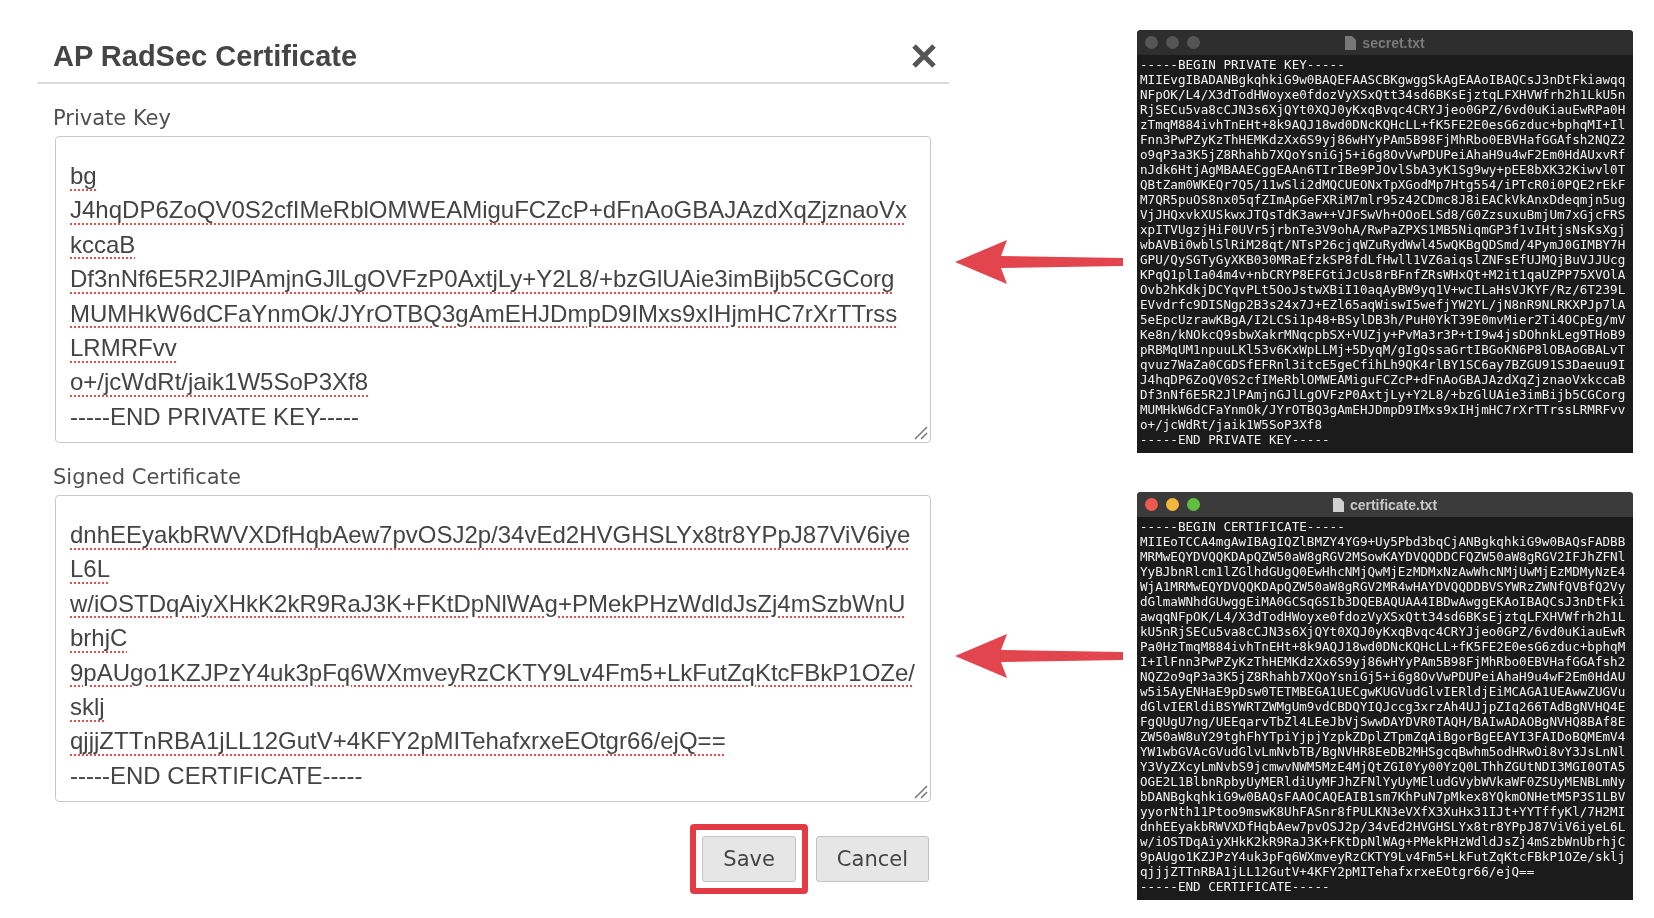  I want to click on terminal-line: dGlmaWNhdGUwggEiMA0GCSqGSIb3DQEBAQUAA4IBDwAwggEKAoIBAQCsJ3nDtFki, so click(1383, 601).